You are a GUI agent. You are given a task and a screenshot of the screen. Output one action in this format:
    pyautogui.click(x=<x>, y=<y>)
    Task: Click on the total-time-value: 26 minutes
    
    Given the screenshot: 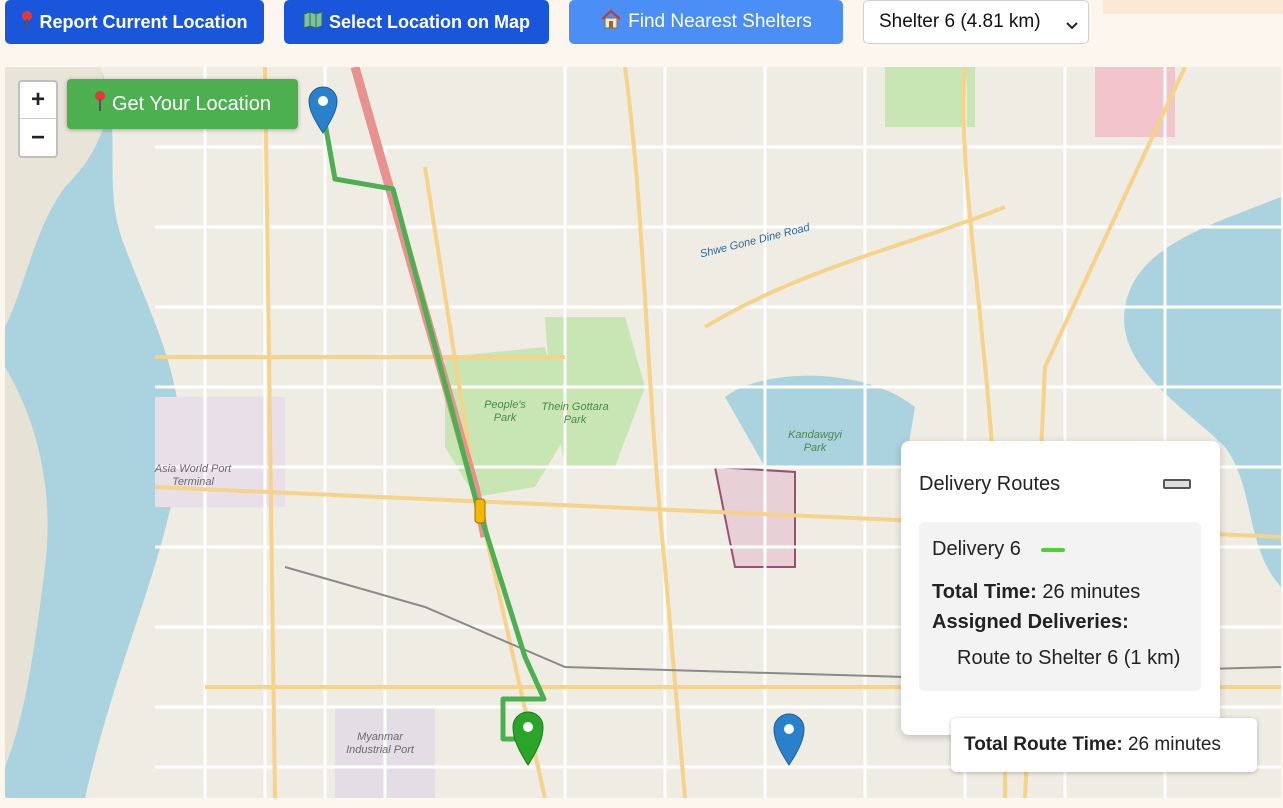 What is the action you would take?
    pyautogui.click(x=1091, y=592)
    